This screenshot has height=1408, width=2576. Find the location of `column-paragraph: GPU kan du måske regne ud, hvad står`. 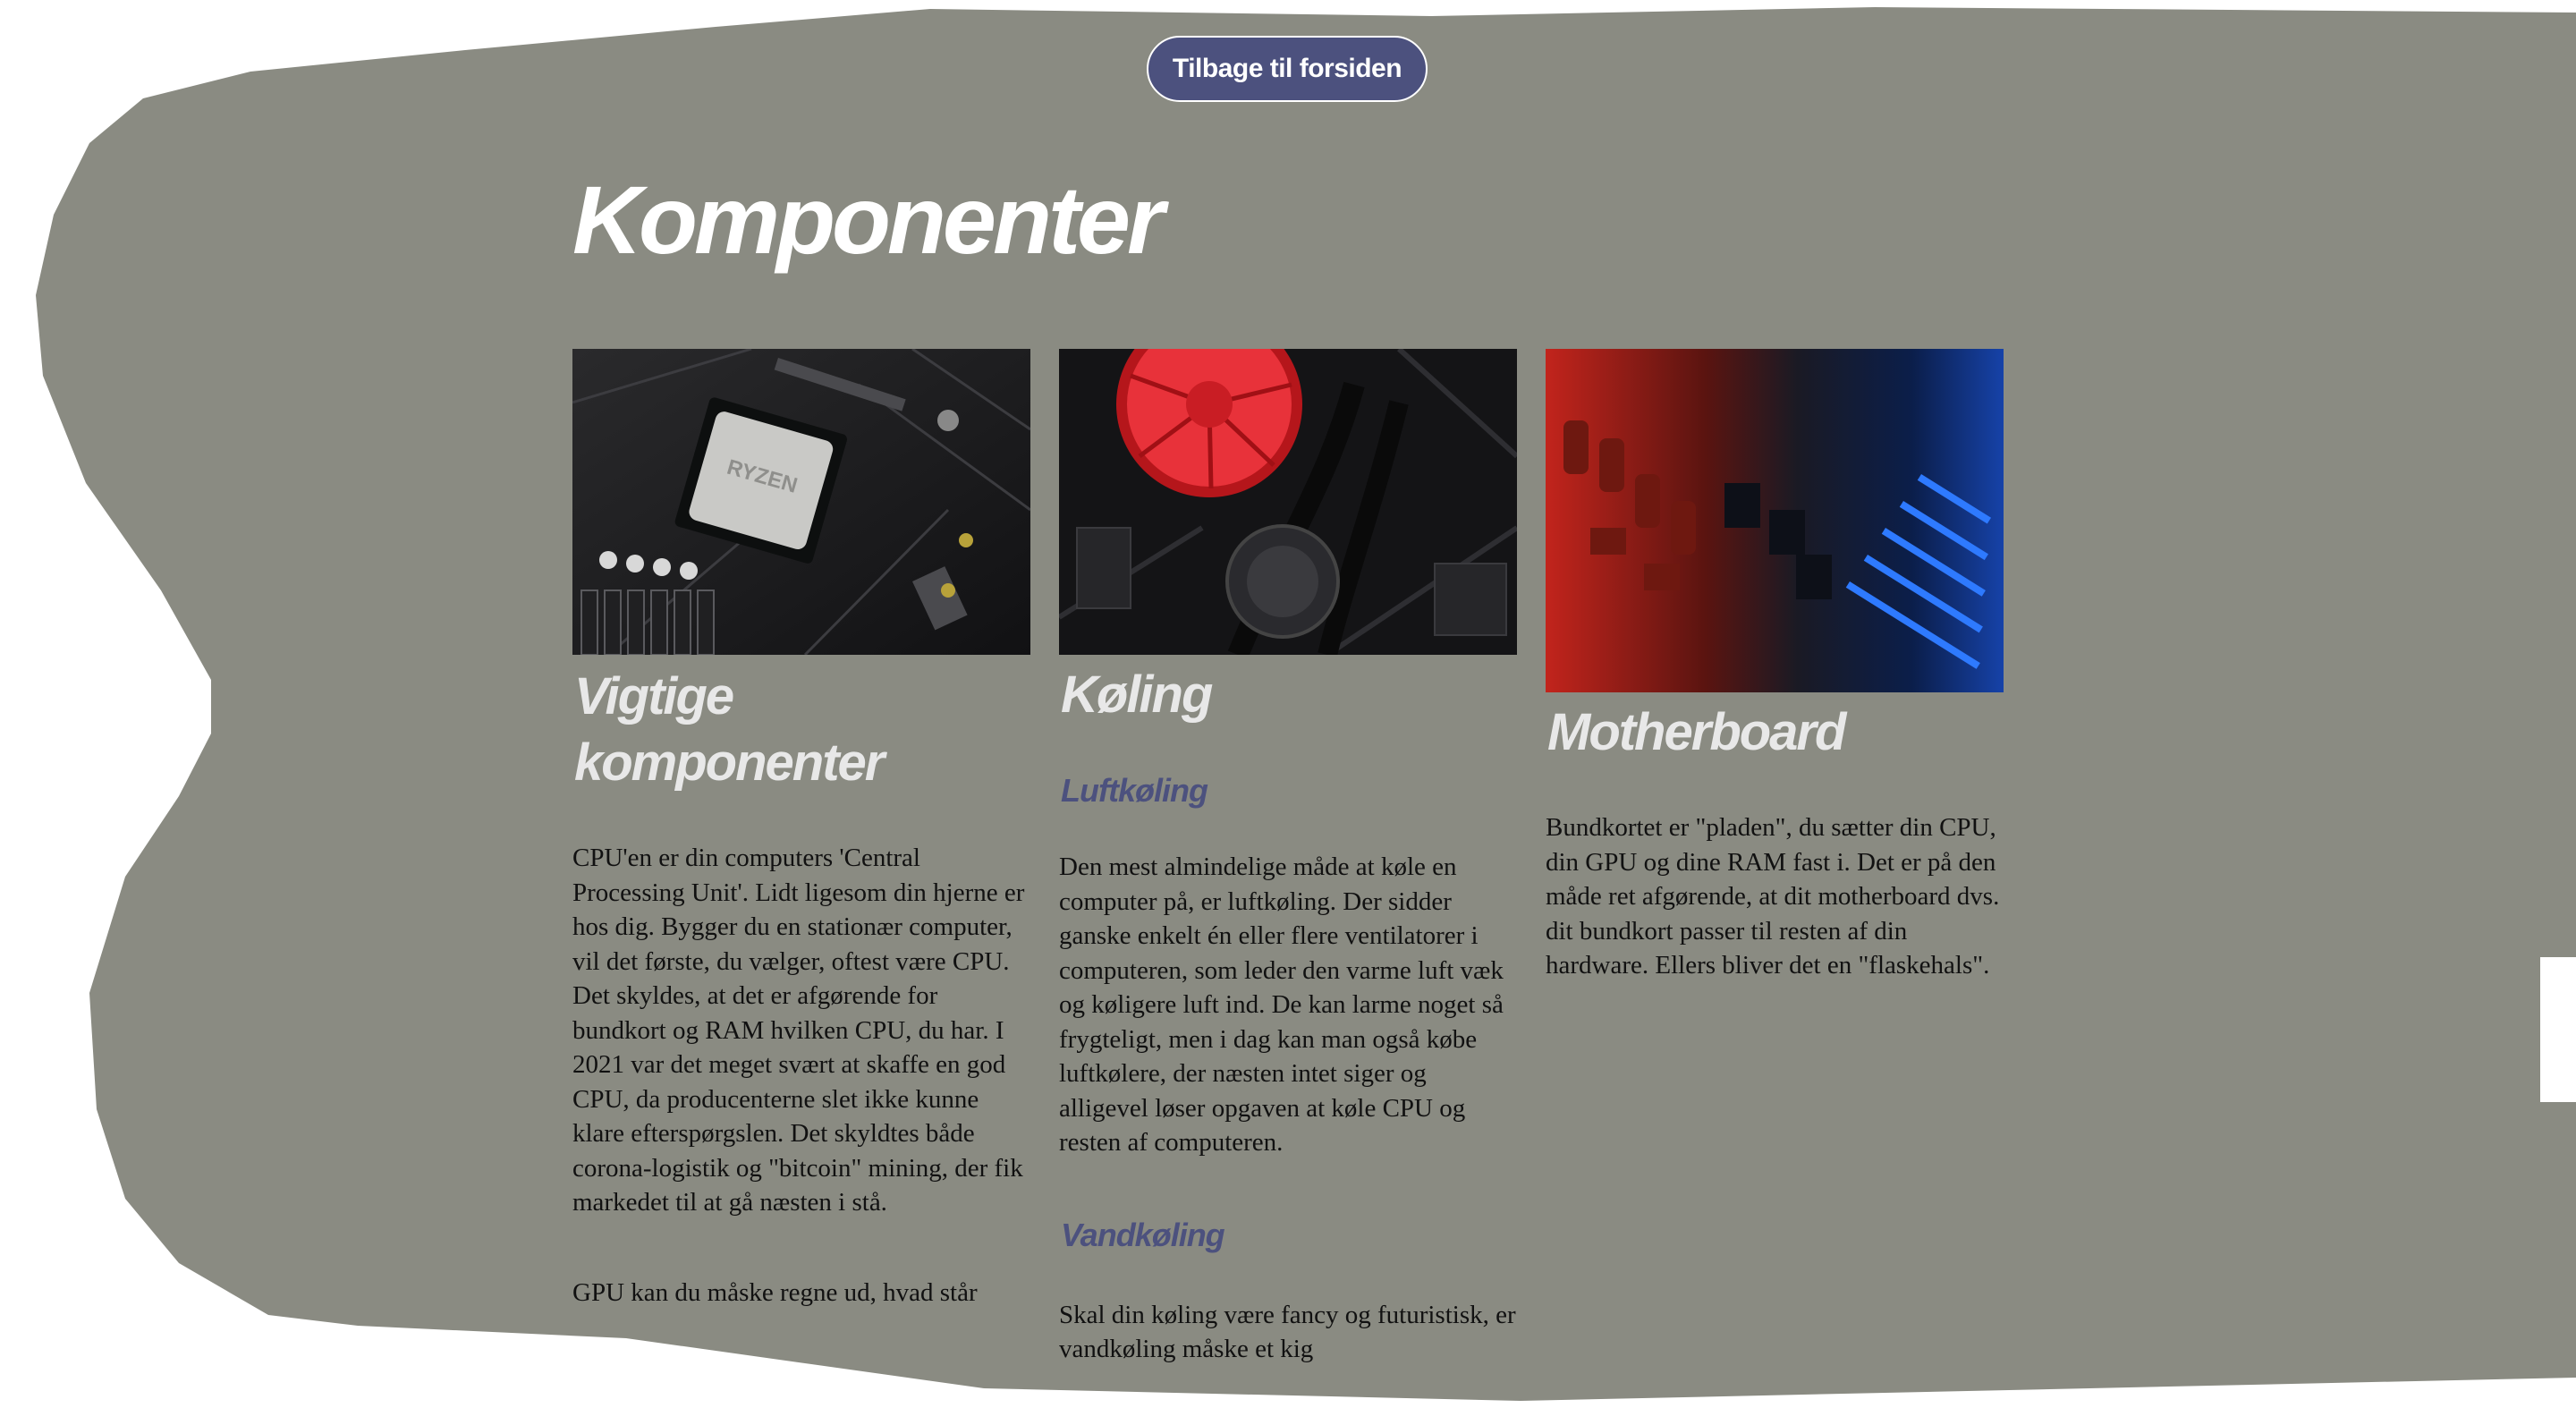

column-paragraph: GPU kan du måske regne ud, hvad står is located at coordinates (775, 1292).